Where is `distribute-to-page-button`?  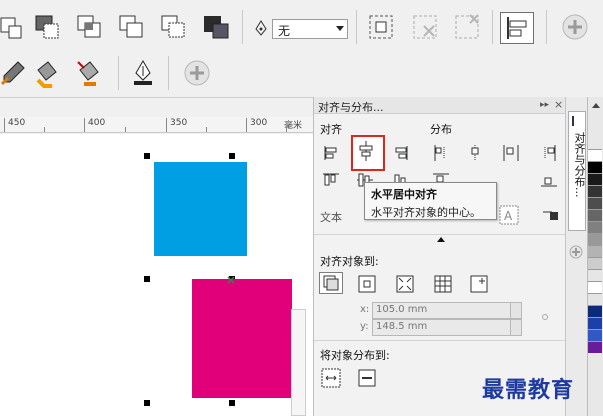 distribute-to-page-button is located at coordinates (367, 378).